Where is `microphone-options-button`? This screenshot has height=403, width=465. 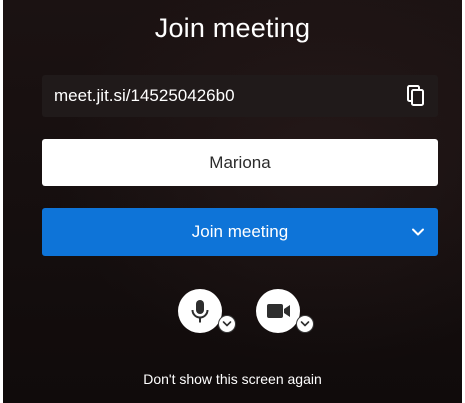 microphone-options-button is located at coordinates (227, 324).